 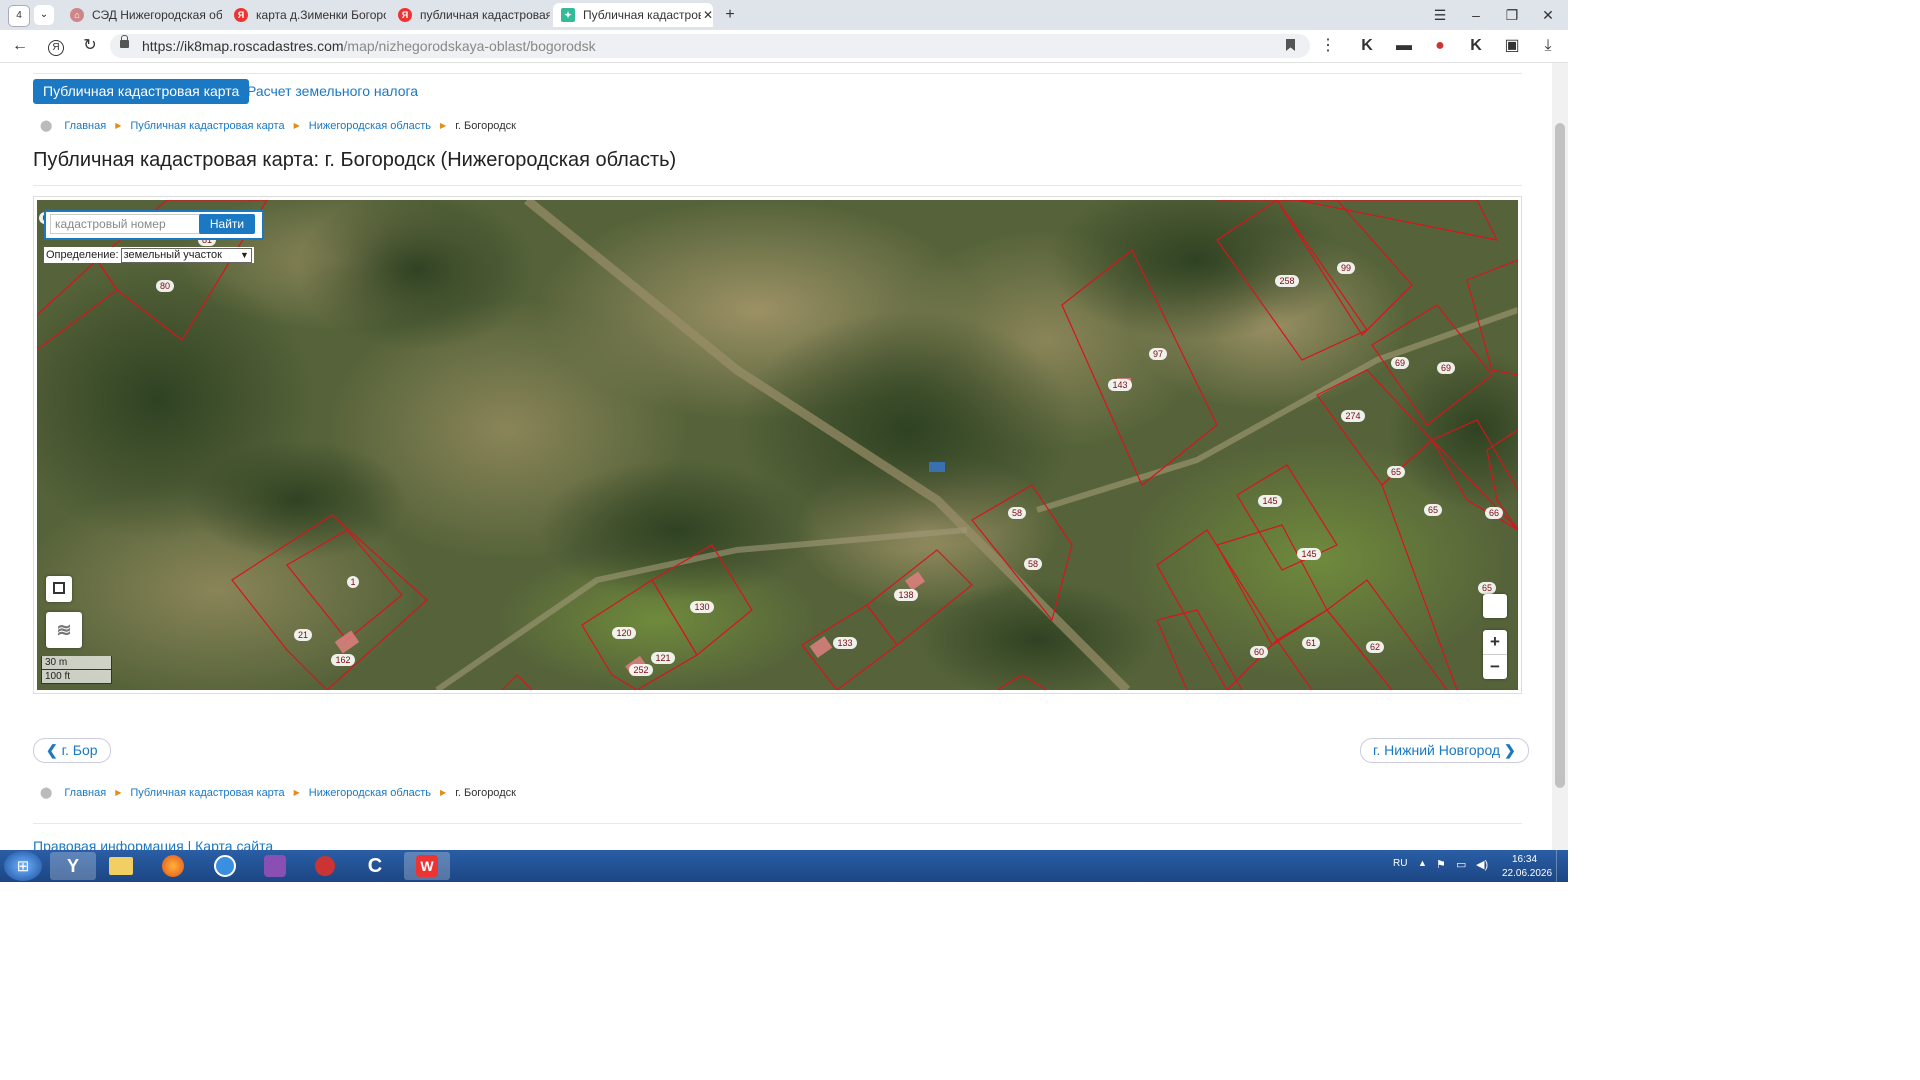 What do you see at coordinates (173, 866) in the screenshot?
I see `firefox-taskbar-icon` at bounding box center [173, 866].